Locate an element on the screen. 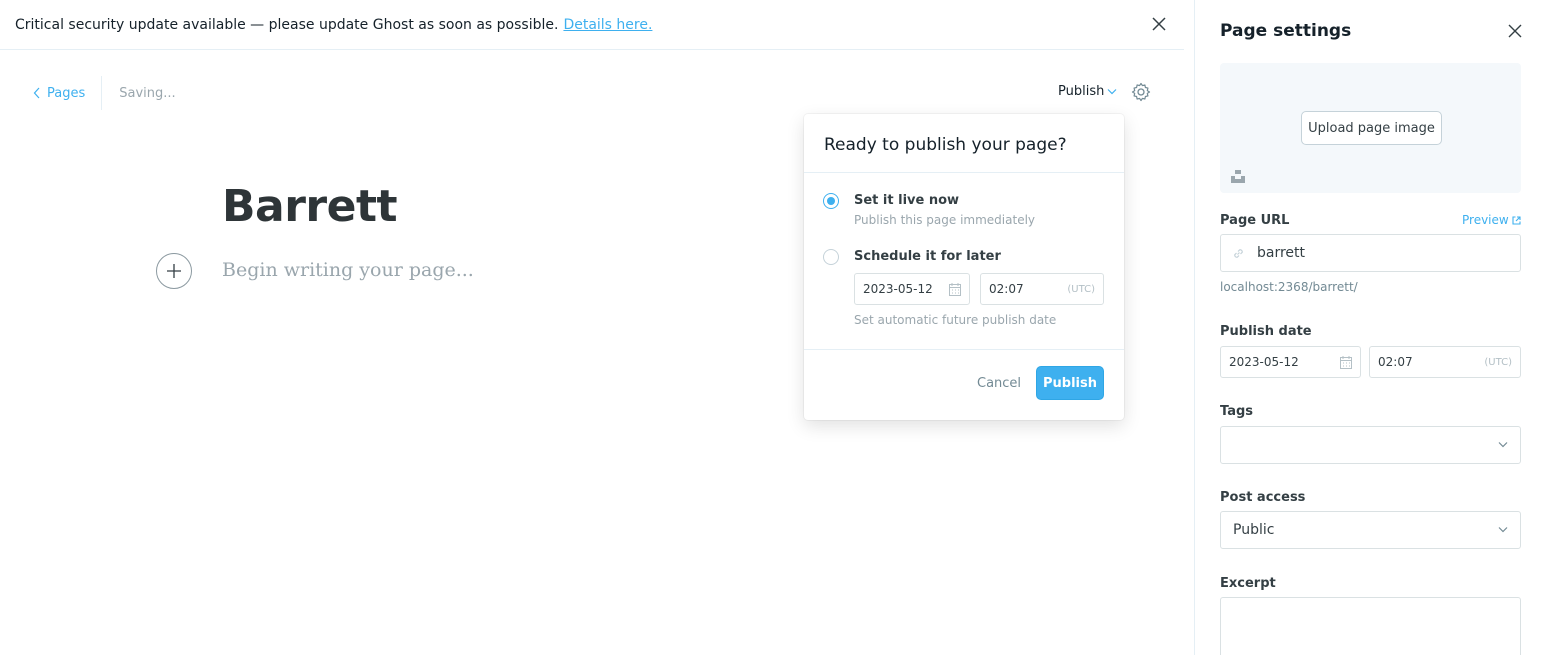 The height and width of the screenshot is (655, 1544). upload-page-image-button: Upload page image is located at coordinates (1371, 128).